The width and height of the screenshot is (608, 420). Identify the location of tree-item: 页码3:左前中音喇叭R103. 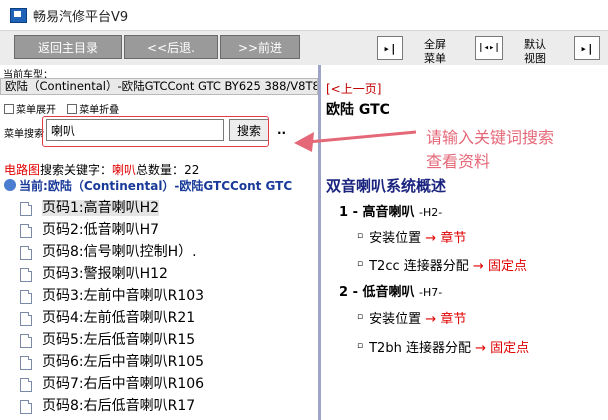
(168, 296).